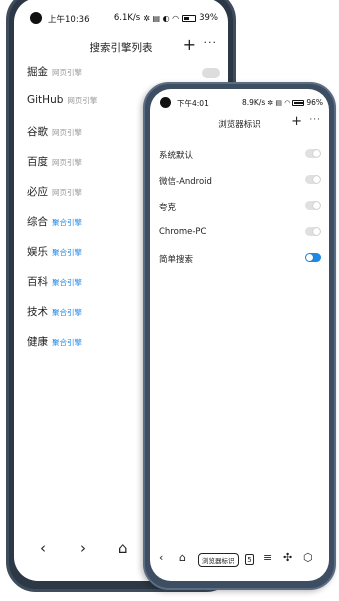  What do you see at coordinates (62, 79) in the screenshot?
I see `engine-row: 掘金 网页引擎` at bounding box center [62, 79].